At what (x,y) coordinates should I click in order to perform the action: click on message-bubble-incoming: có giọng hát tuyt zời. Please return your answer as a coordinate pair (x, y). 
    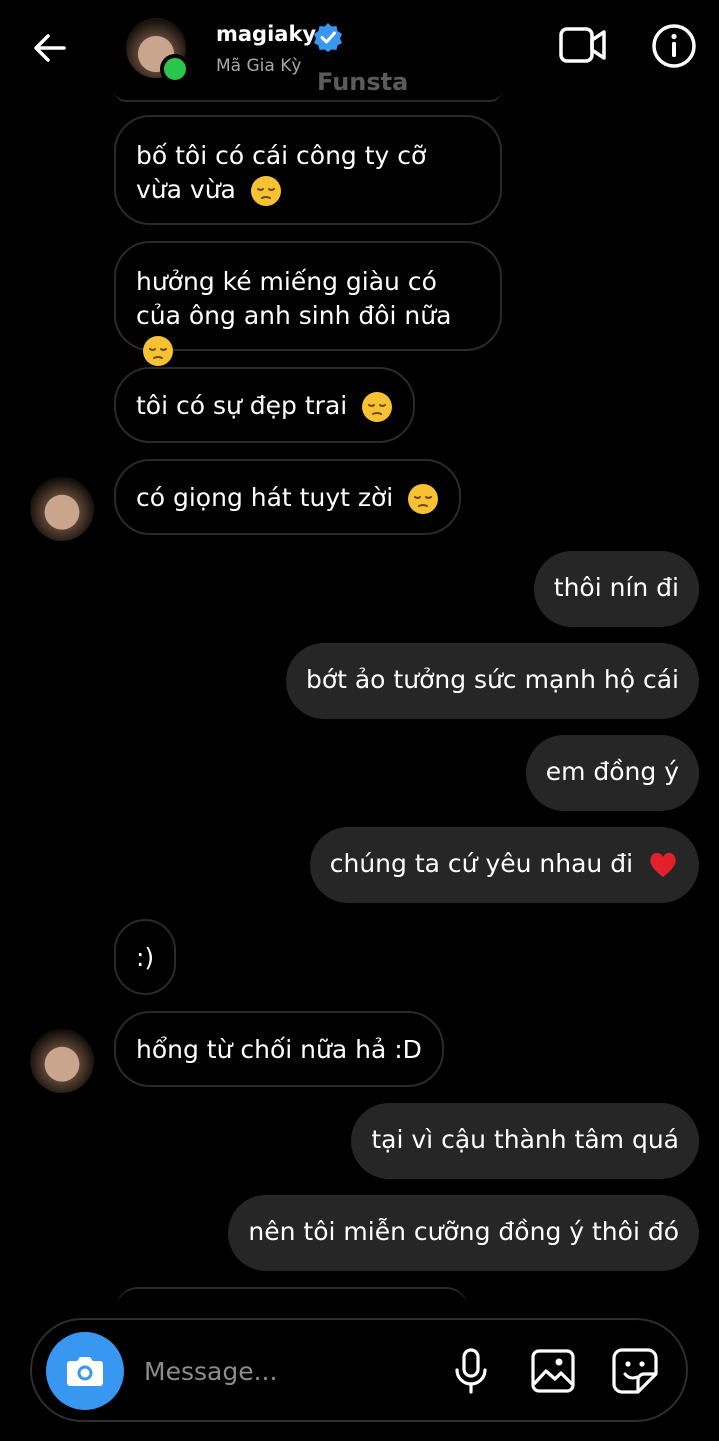
    Looking at the image, I should click on (288, 497).